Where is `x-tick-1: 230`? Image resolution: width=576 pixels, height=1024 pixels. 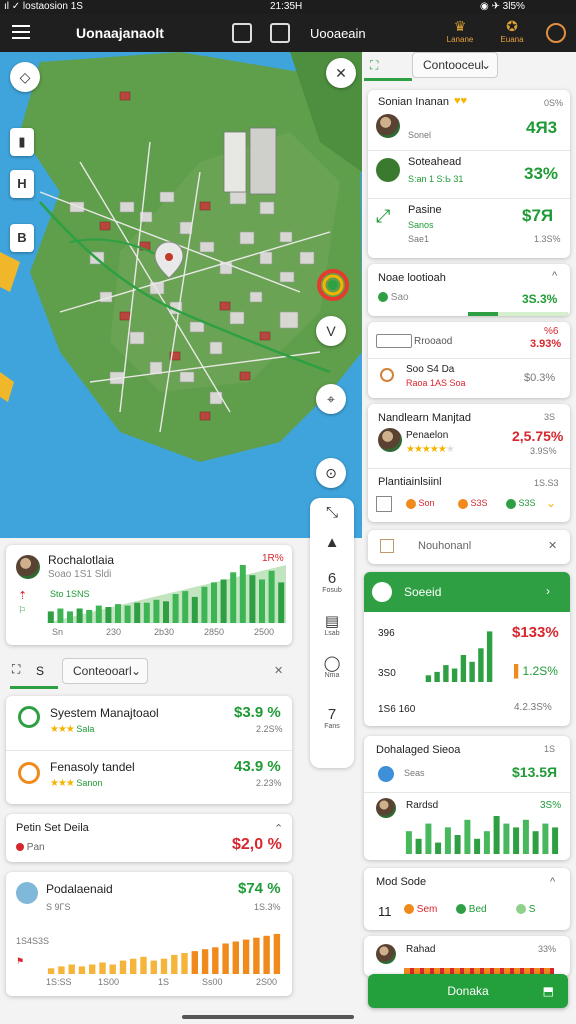
x-tick-1: 230 is located at coordinates (114, 632).